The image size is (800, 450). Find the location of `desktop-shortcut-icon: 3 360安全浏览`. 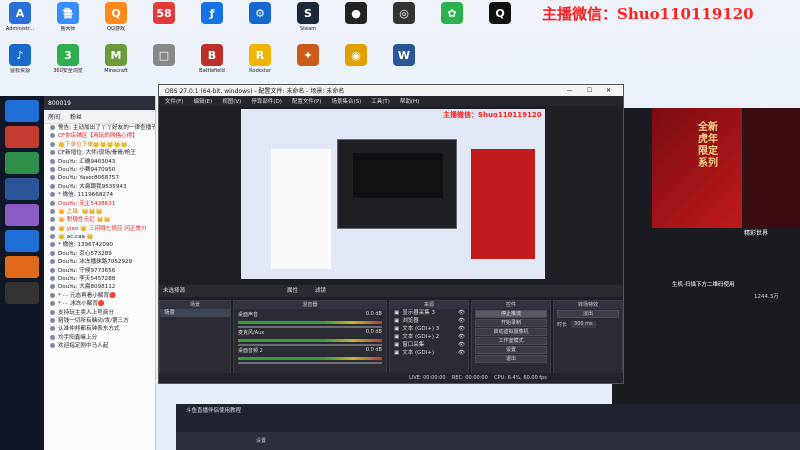

desktop-shortcut-icon: 3 360安全浏览 is located at coordinates (68, 59).